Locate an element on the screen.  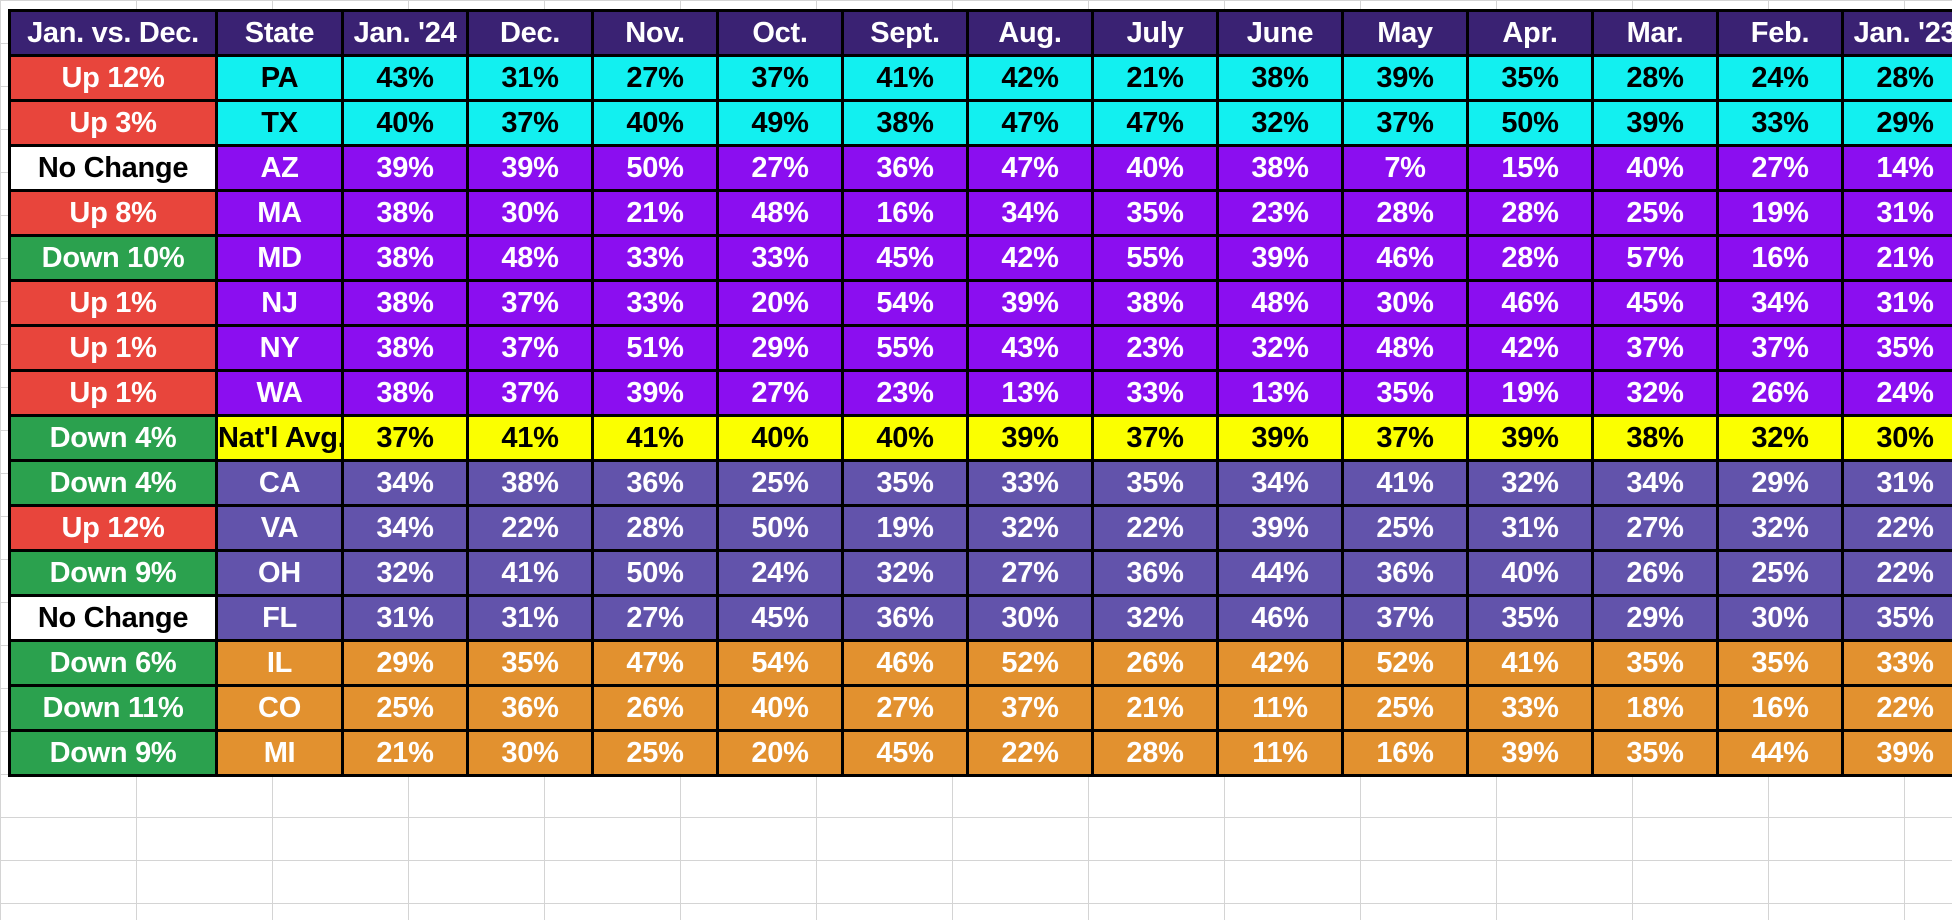
value-cell: 18% is located at coordinates (1655, 708).